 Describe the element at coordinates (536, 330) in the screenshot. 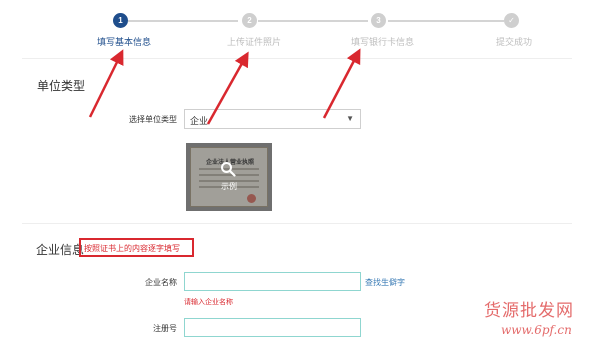

I see `watermark-url: www.6pf.cn` at that location.